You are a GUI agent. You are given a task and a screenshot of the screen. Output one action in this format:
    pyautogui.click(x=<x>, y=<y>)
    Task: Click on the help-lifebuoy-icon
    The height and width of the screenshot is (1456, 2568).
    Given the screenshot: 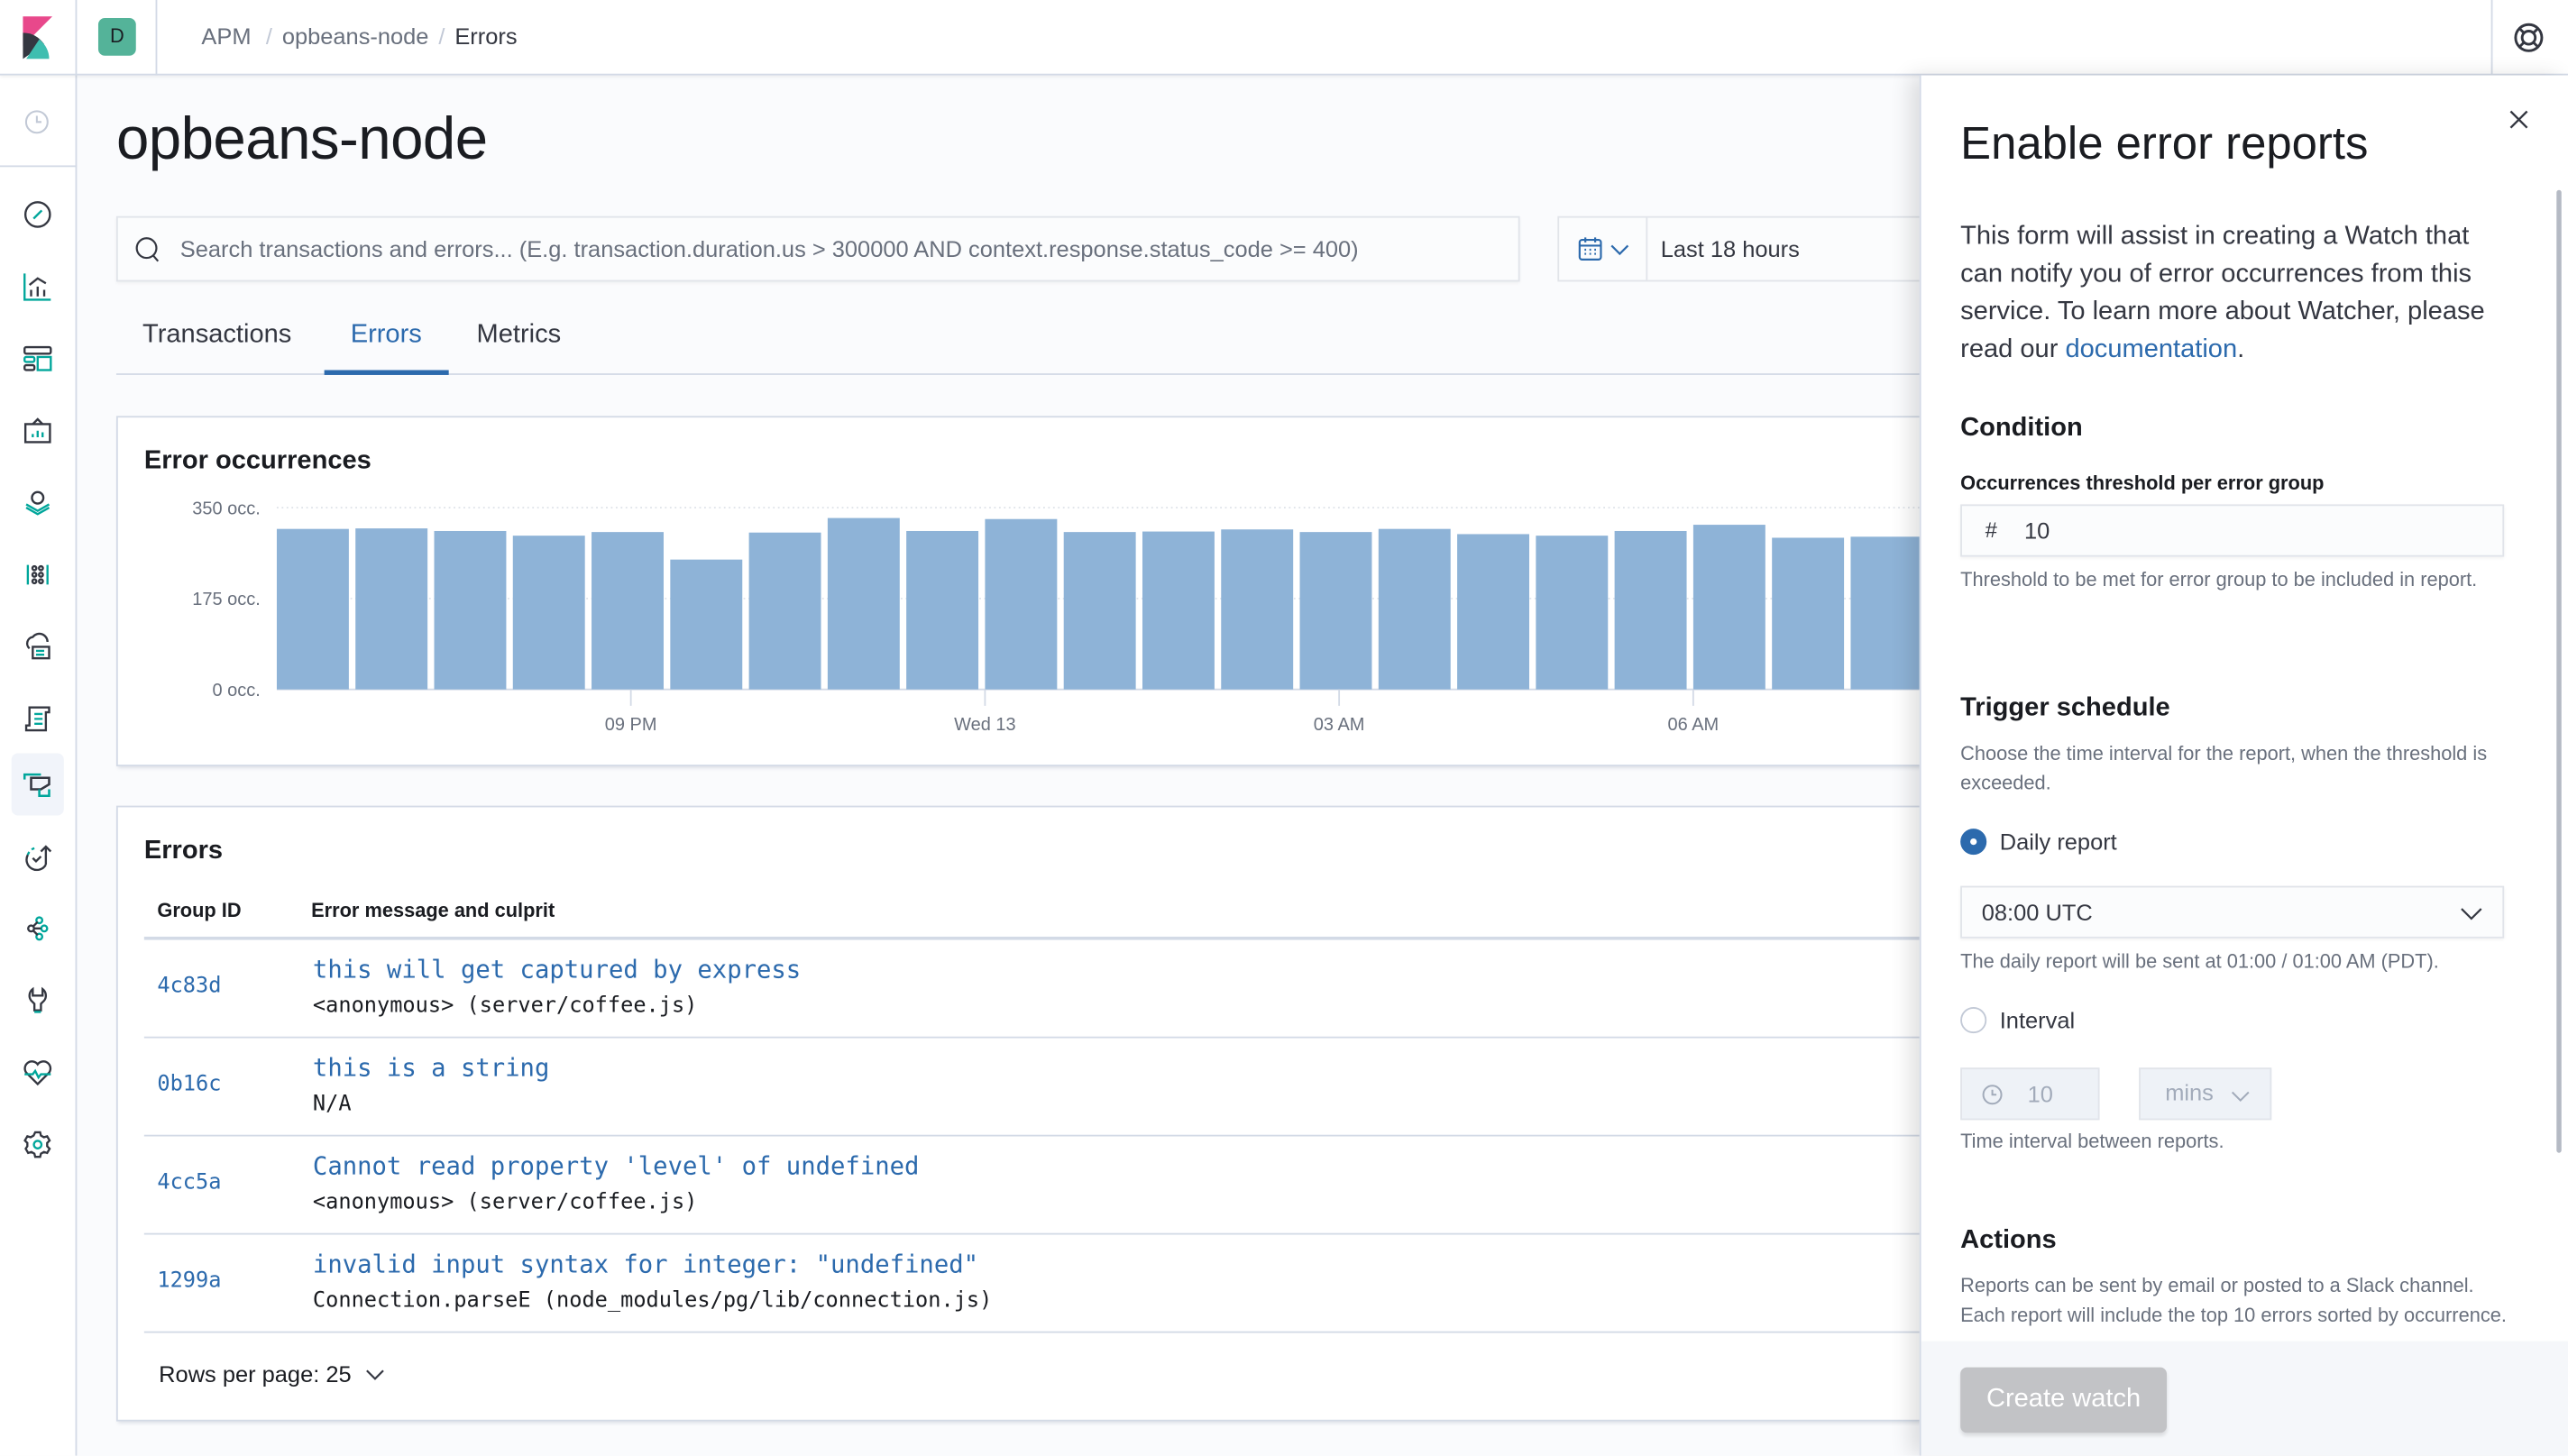 What is the action you would take?
    pyautogui.click(x=2528, y=38)
    